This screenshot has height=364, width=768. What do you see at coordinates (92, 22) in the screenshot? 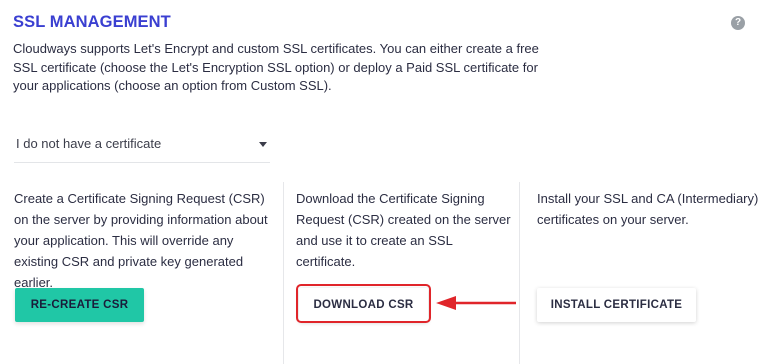
I see `section-title: SSL MANAGEMENT` at bounding box center [92, 22].